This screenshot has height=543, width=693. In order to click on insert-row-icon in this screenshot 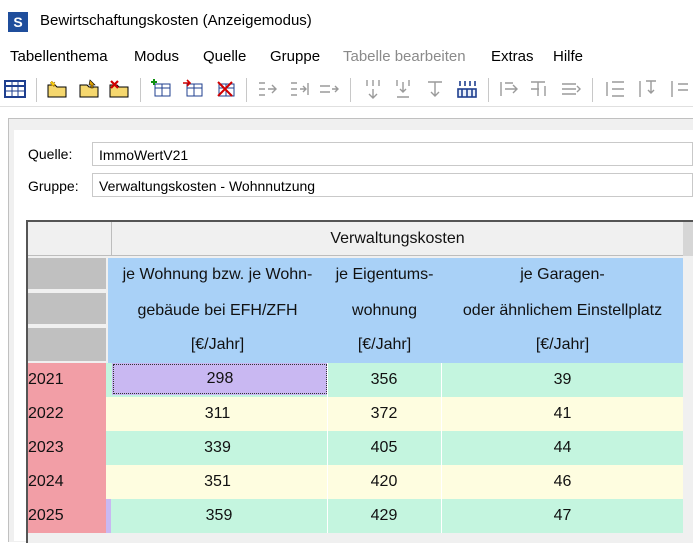, I will do `click(373, 89)`.